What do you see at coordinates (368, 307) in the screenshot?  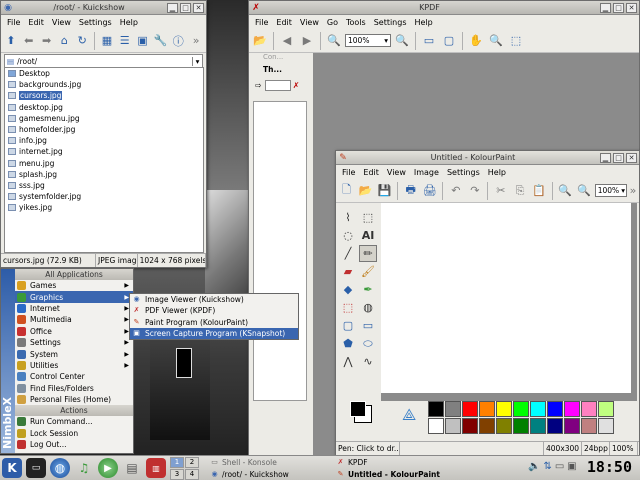 I see `spraycan-icon: ◍` at bounding box center [368, 307].